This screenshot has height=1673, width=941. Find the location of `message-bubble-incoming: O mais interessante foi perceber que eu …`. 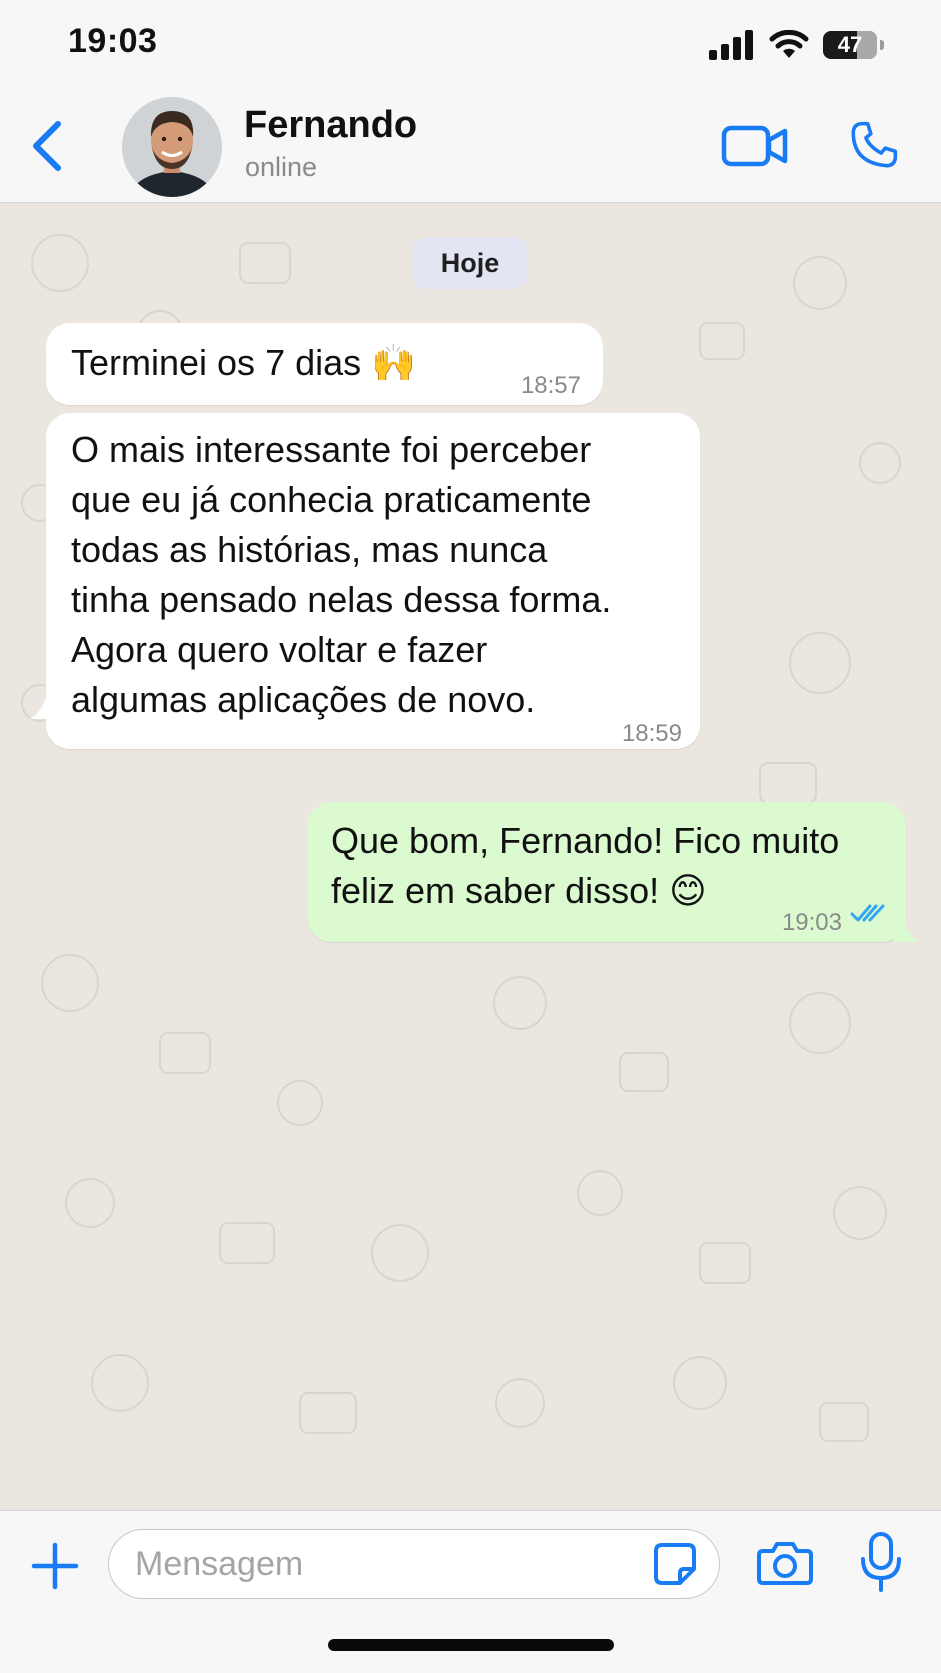

message-bubble-incoming: O mais interessante foi perceber que eu … is located at coordinates (373, 581).